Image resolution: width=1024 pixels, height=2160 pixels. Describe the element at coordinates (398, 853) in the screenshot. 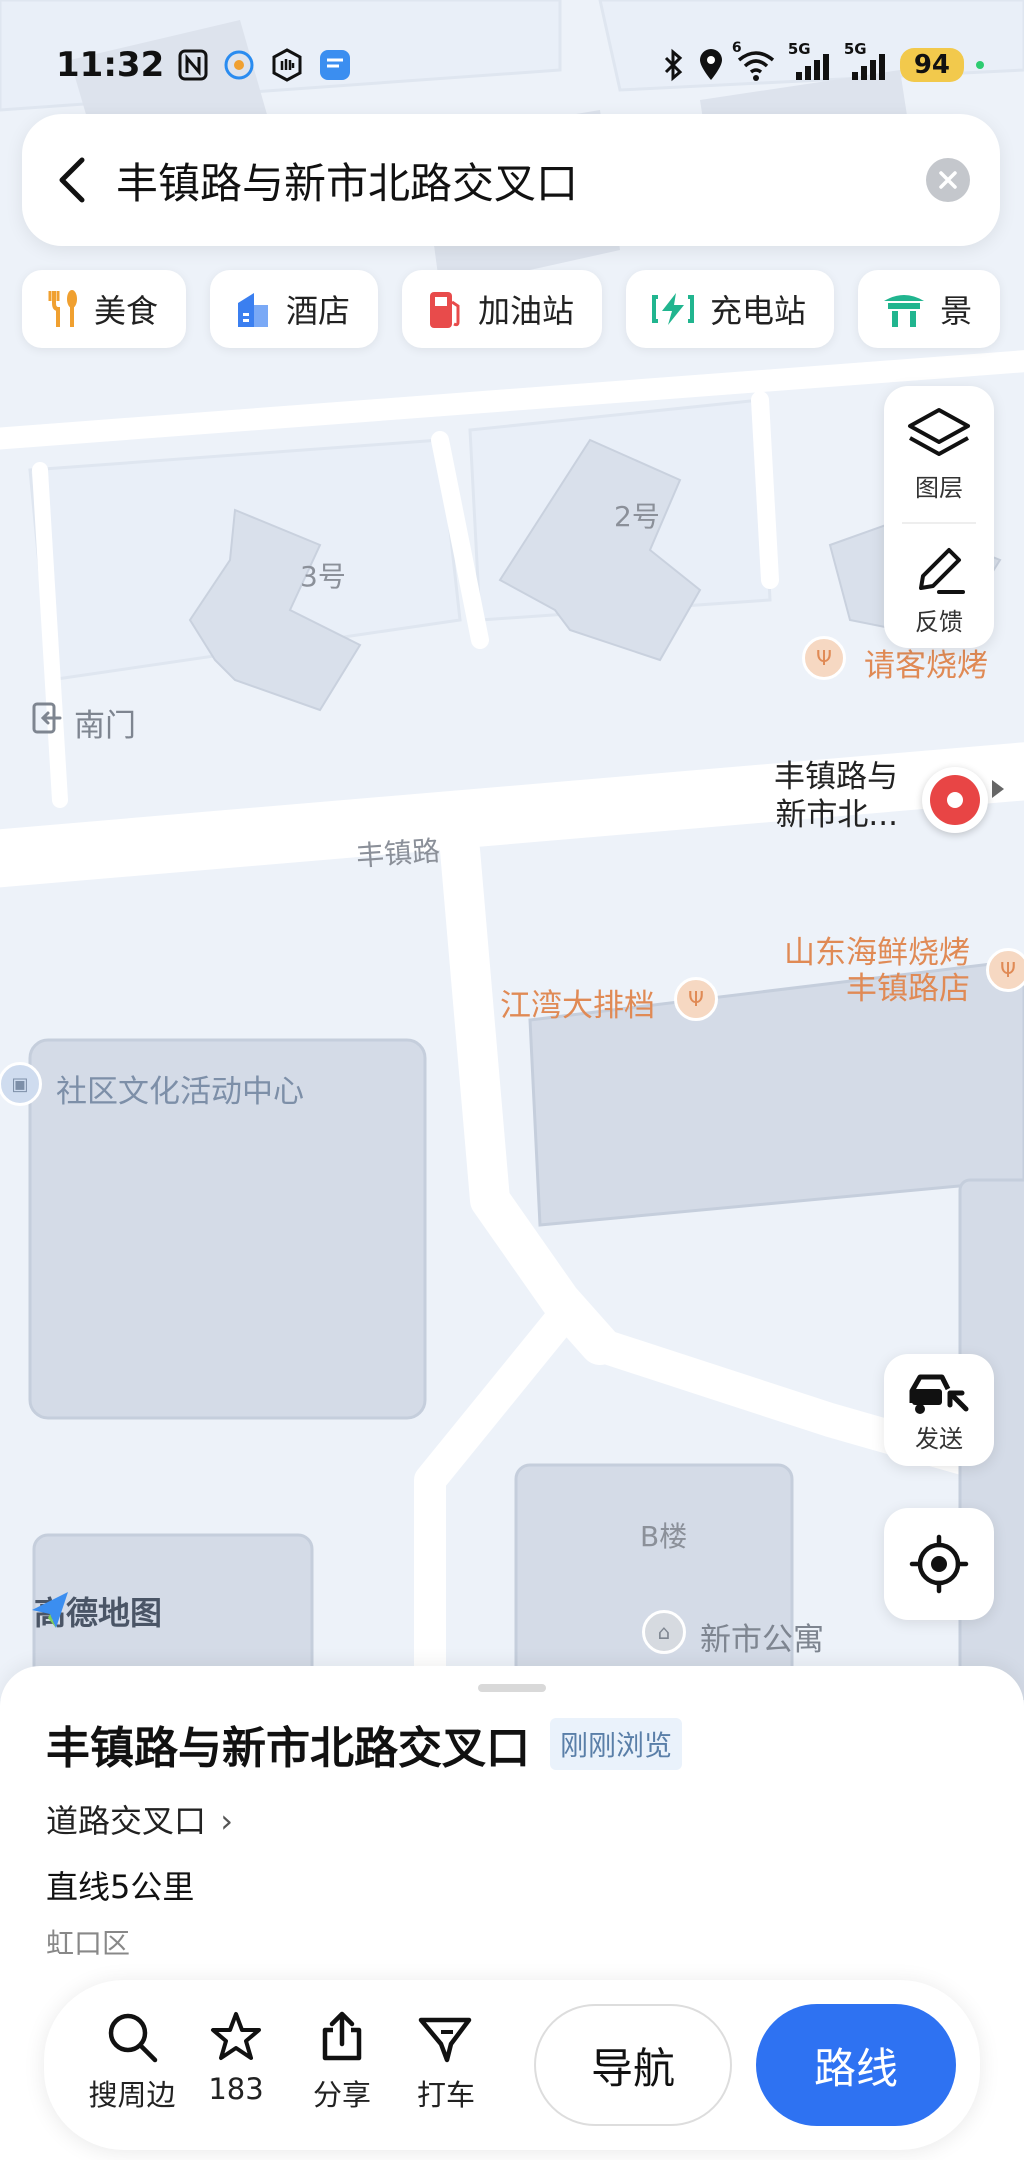

I see `road-label-fengzhen: 丰镇路` at that location.